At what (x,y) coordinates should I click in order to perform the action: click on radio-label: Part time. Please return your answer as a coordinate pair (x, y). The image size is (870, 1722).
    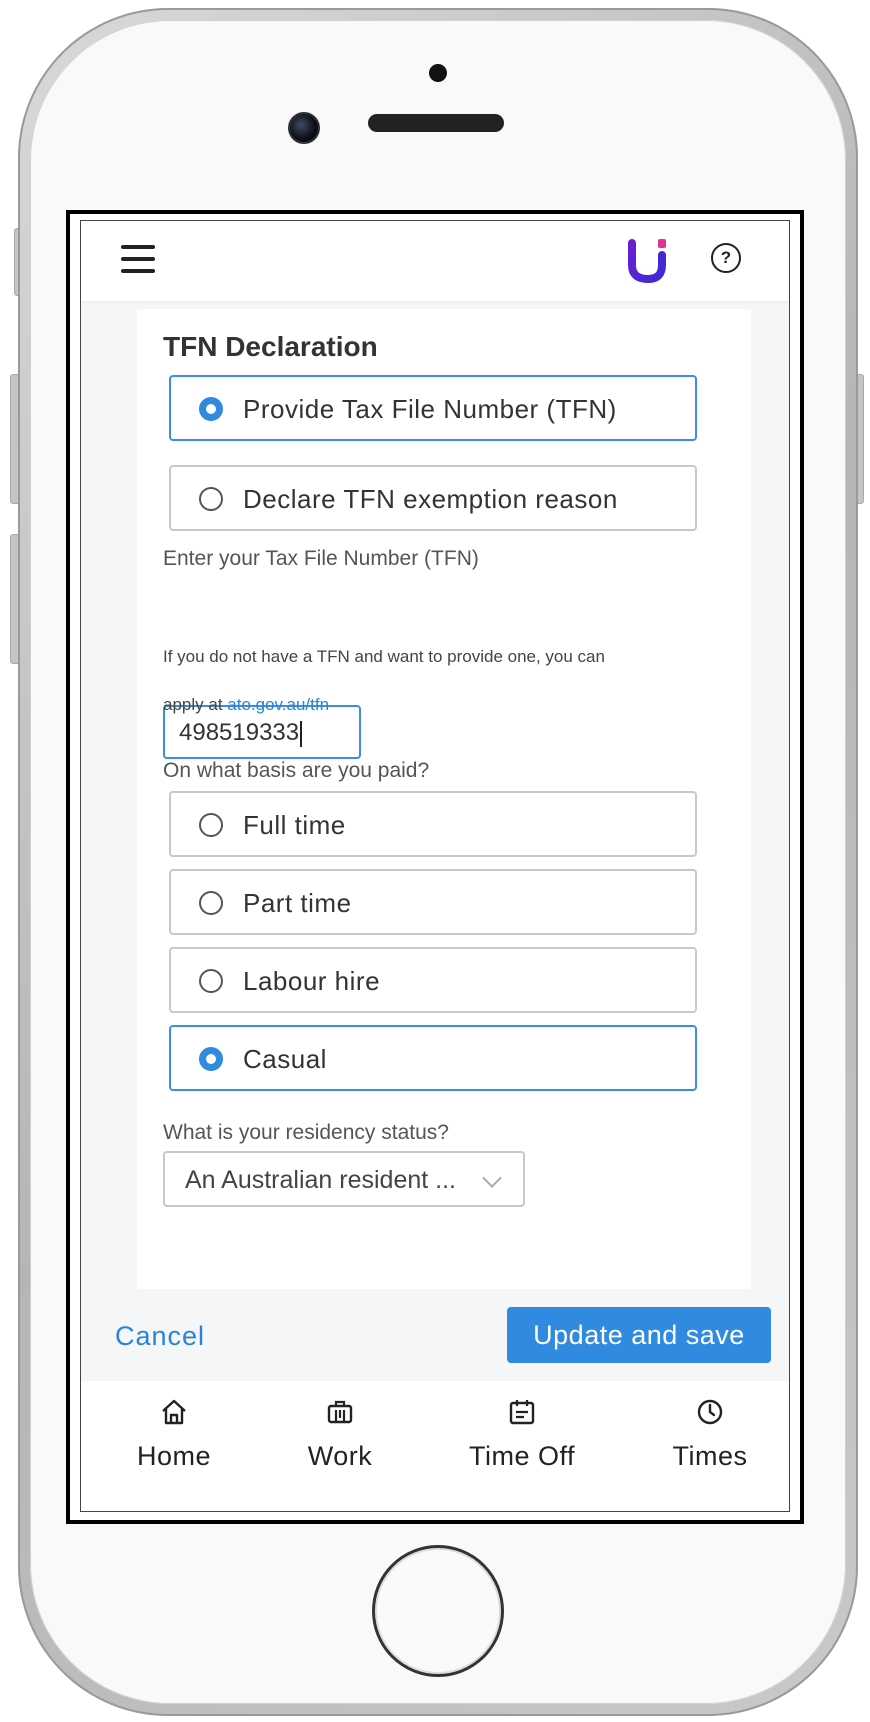
    Looking at the image, I should click on (297, 903).